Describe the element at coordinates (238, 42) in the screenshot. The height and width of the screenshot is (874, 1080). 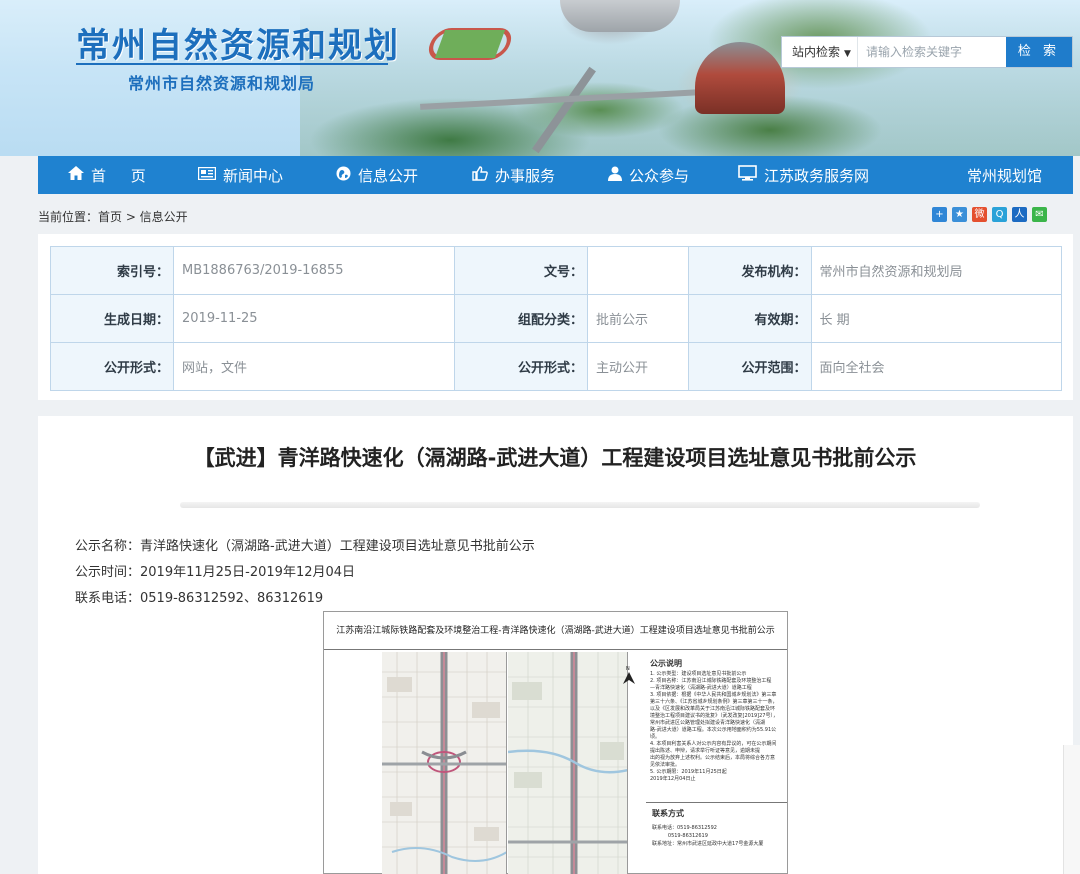
I see `site-title: 常州自然资源和规划` at that location.